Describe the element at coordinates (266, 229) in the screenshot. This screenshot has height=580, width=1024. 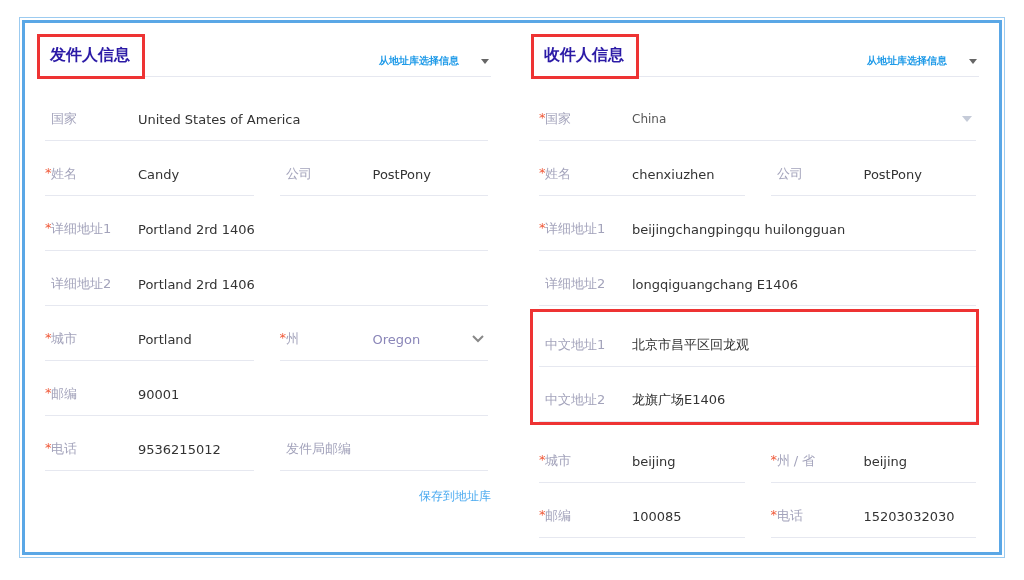
I see `input-field: *详细地址1 Portland 2rd 1406` at that location.